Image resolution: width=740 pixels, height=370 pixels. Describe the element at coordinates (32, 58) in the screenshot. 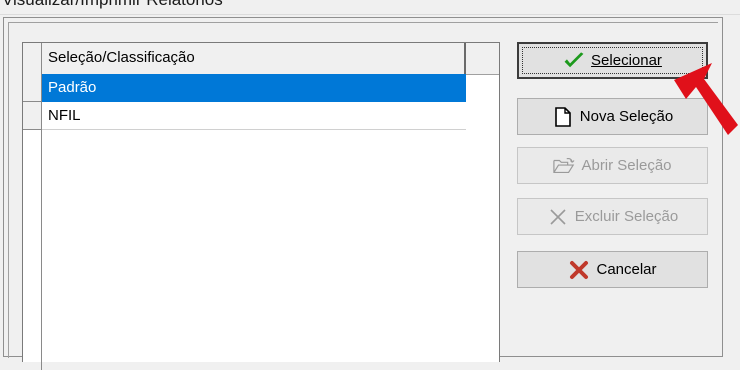

I see `row-indicator-header` at that location.